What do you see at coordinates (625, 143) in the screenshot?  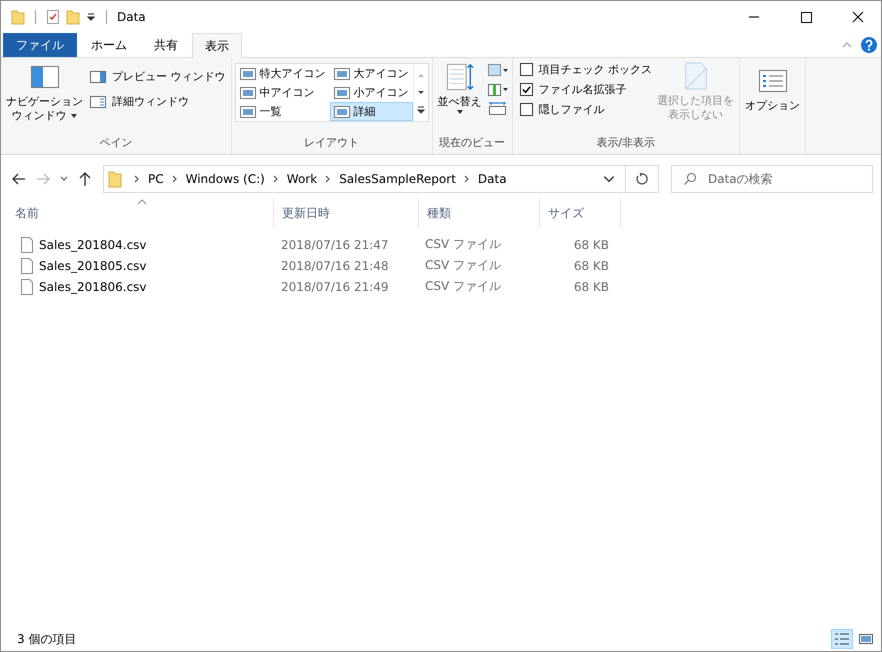 I see `group-label: 表示/非表示` at bounding box center [625, 143].